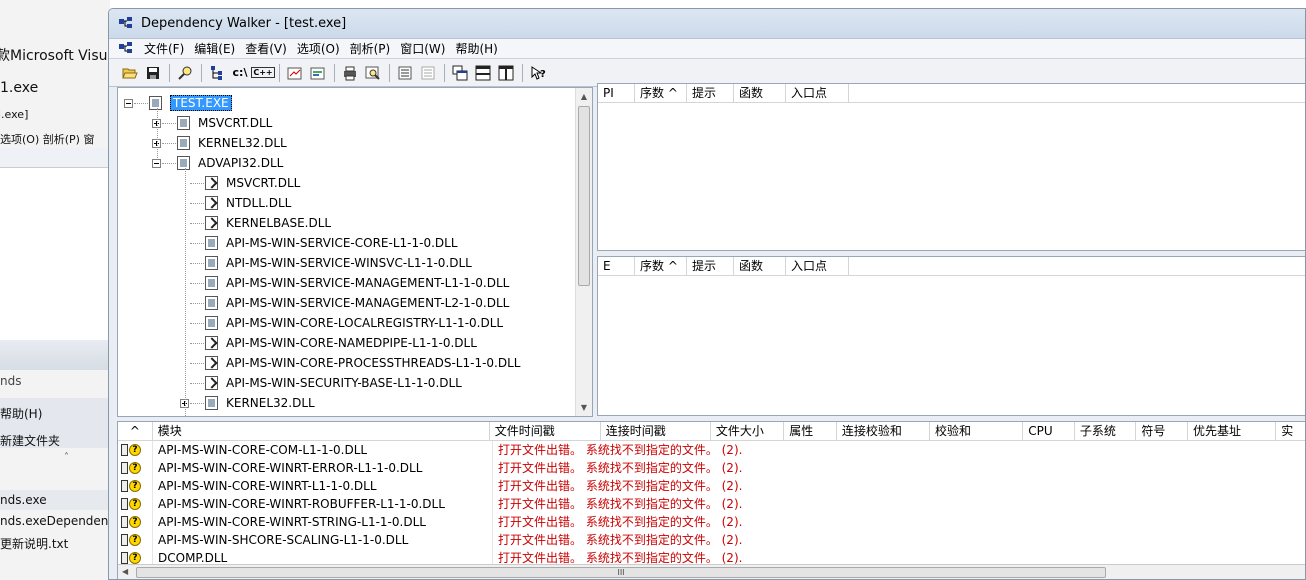 The height and width of the screenshot is (580, 1306). Describe the element at coordinates (350, 73) in the screenshot. I see `print-icon` at that location.